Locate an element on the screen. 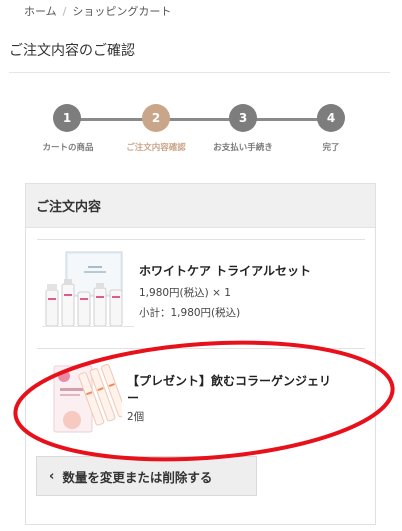  item-1-price: 1,980円(税込) × 1 is located at coordinates (185, 293).